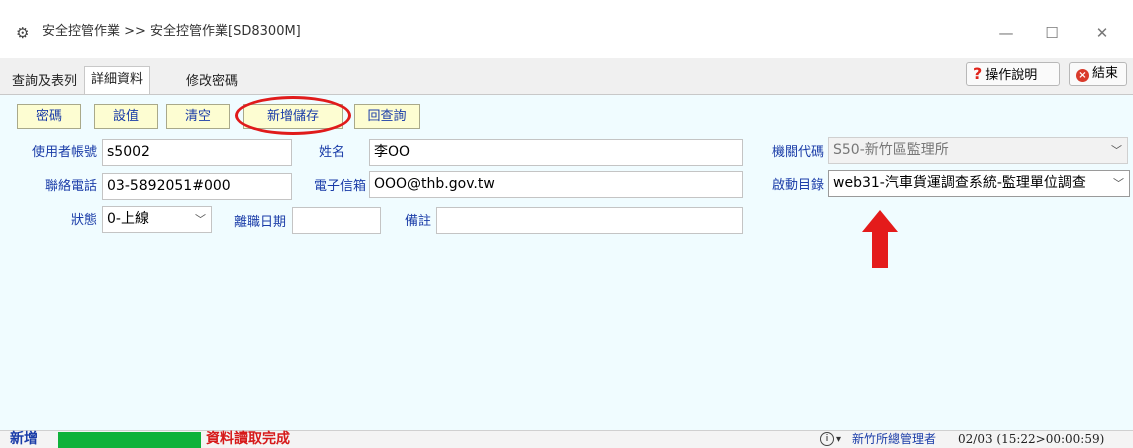 The height and width of the screenshot is (448, 1133). Describe the element at coordinates (23, 33) in the screenshot. I see `app-icon: ⚙` at that location.